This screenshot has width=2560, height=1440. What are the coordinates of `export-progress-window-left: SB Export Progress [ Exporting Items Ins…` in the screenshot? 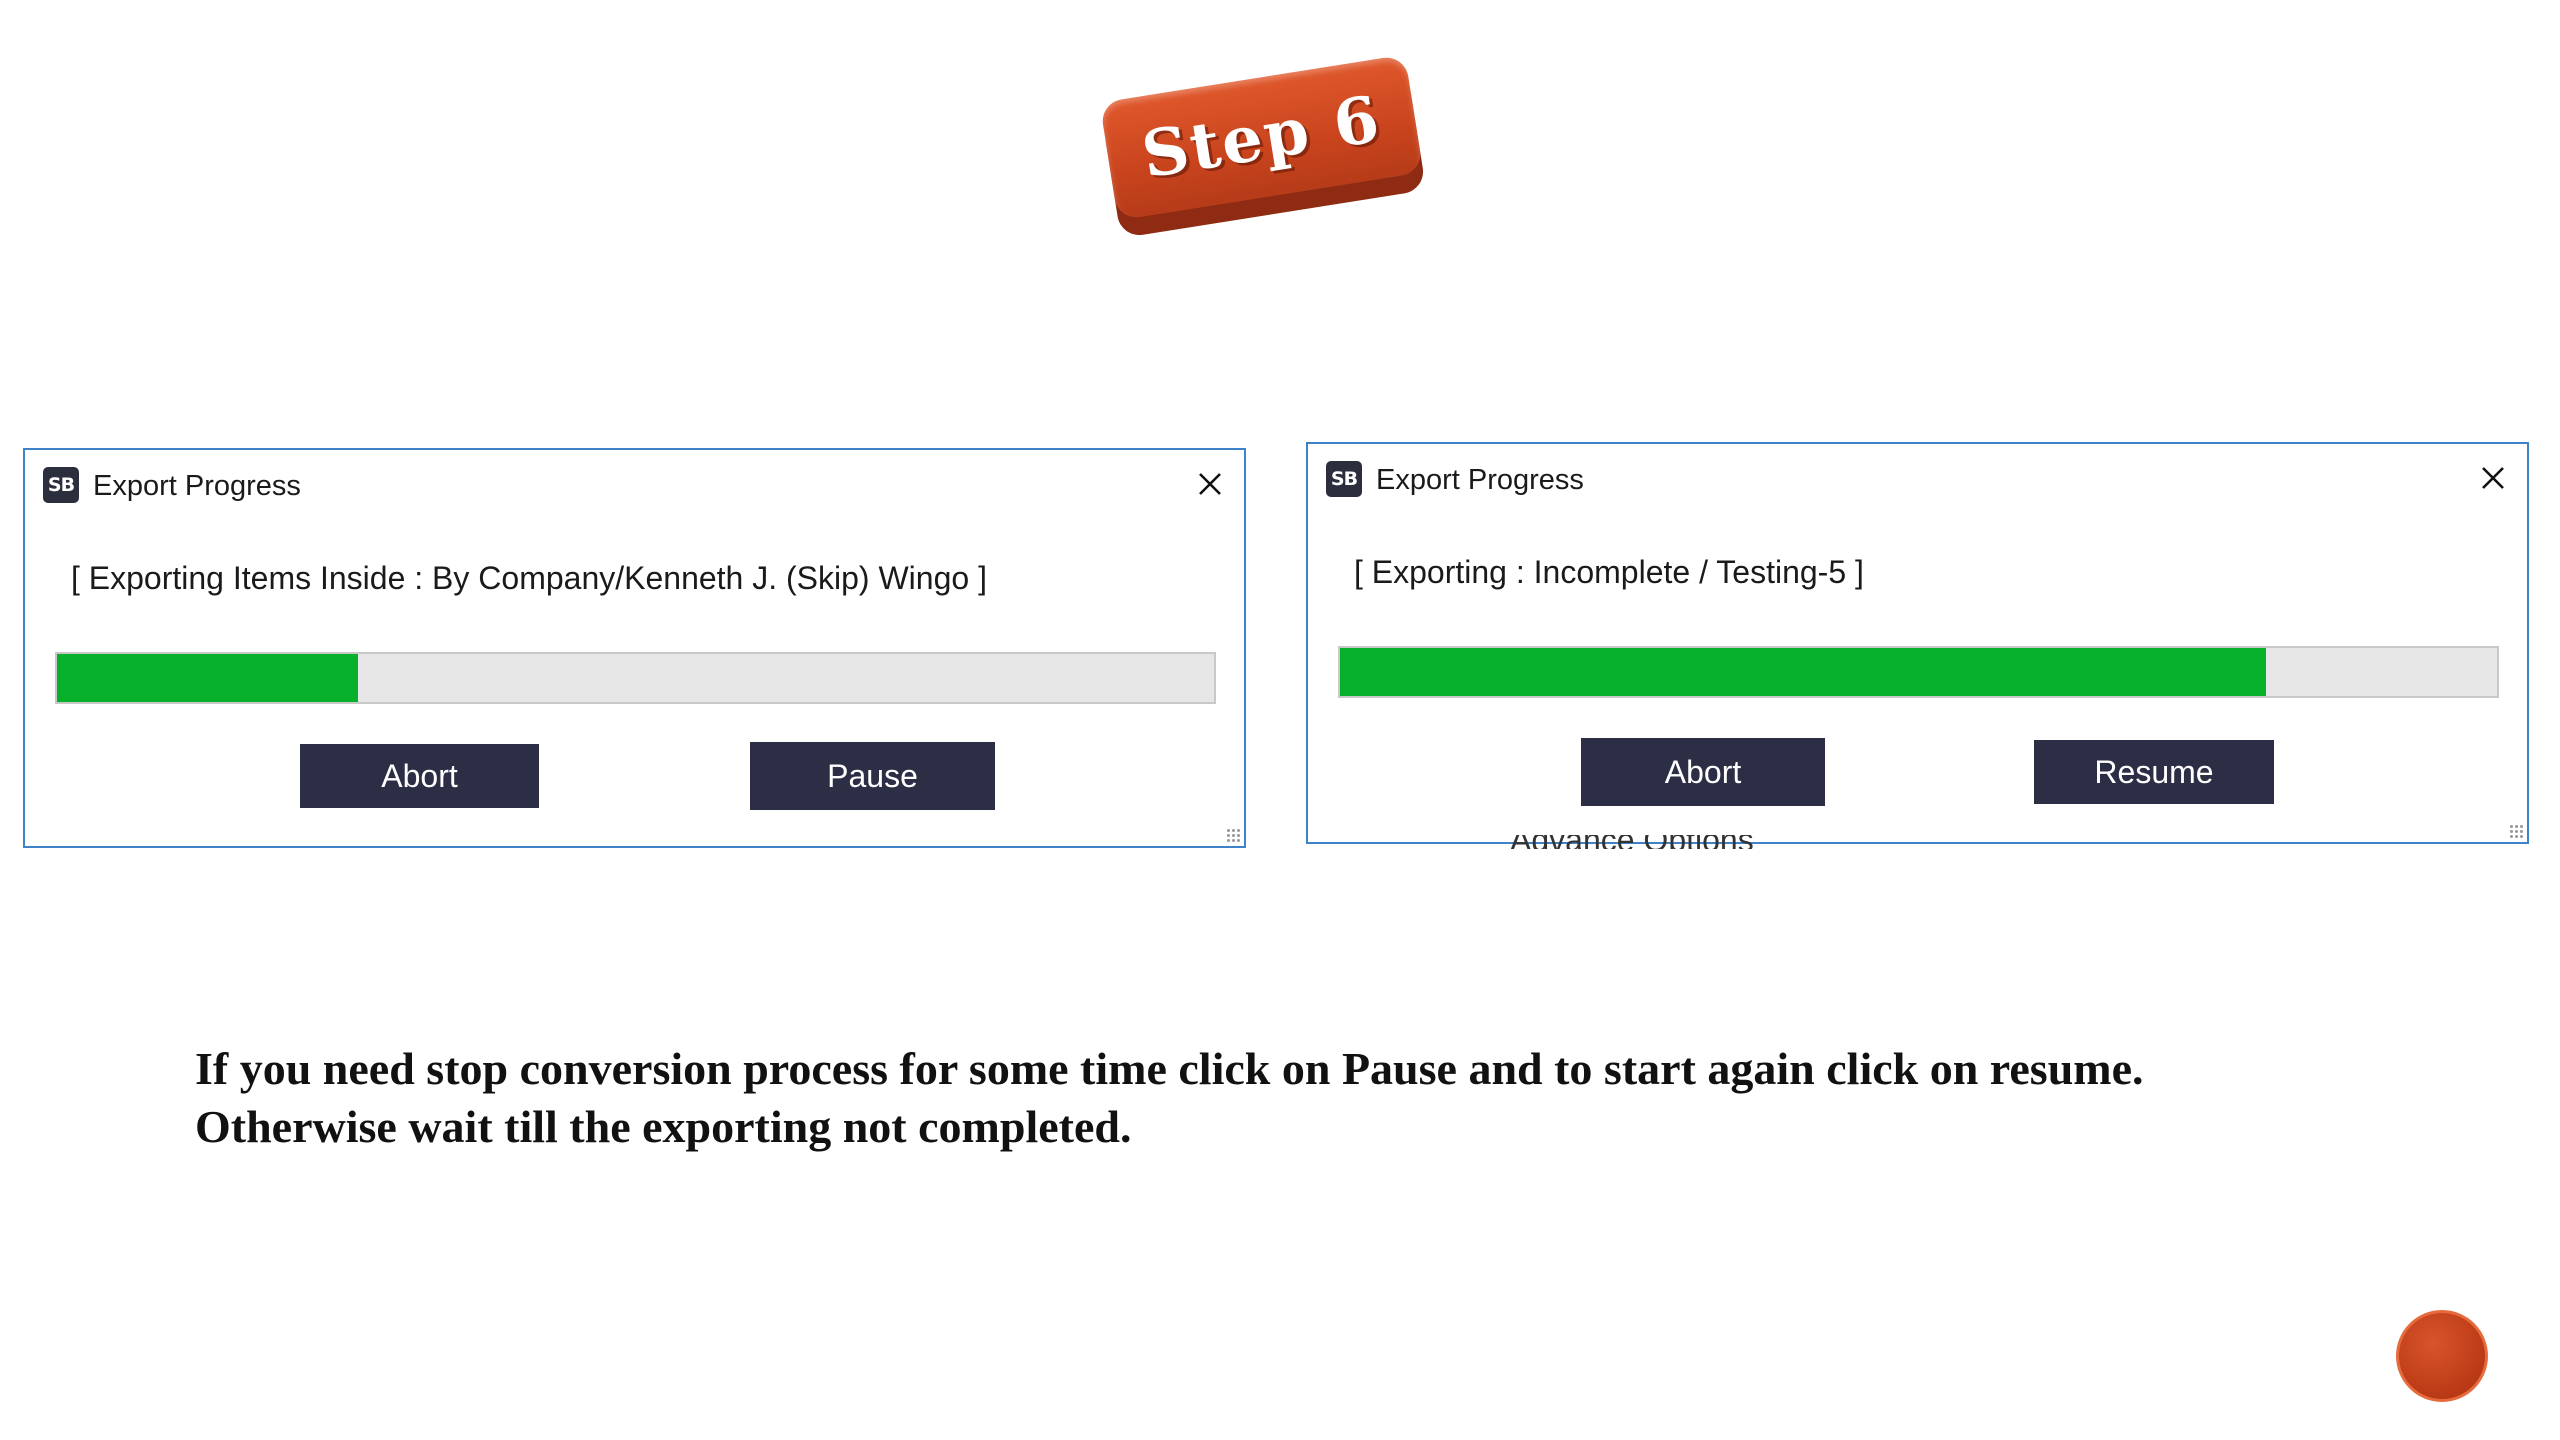 It's located at (634, 648).